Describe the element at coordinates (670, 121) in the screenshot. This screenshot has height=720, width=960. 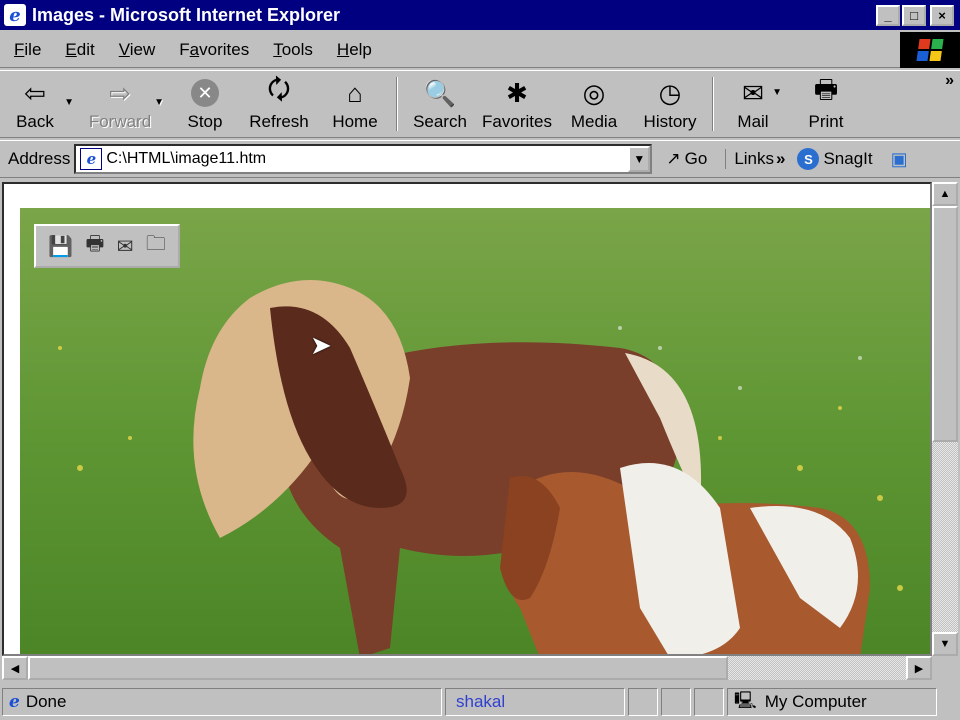
I see `history-label: History` at that location.